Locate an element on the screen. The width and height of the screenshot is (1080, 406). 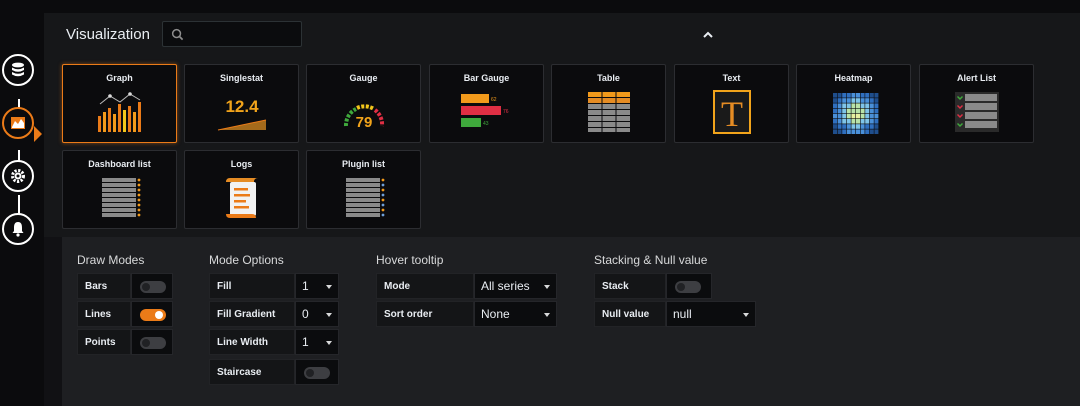
bell-icon is located at coordinates (18, 229).